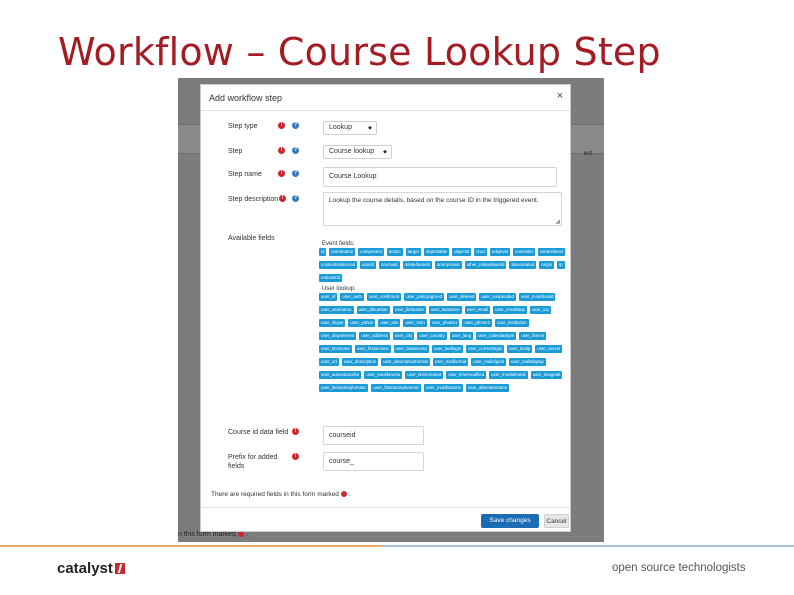 This screenshot has height=595, width=794. I want to click on field-tag: user_icq, so click(540, 310).